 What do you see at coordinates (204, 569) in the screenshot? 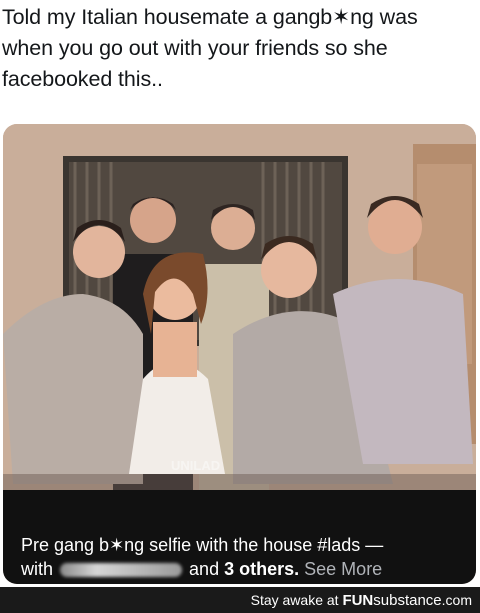
I see `others-prefix: and` at bounding box center [204, 569].